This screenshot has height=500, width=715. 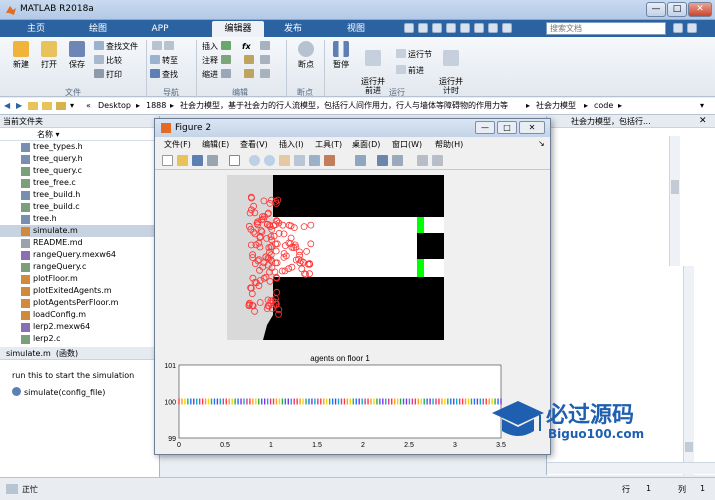 What do you see at coordinates (382, 160) in the screenshot?
I see `colorbar-icon` at bounding box center [382, 160].